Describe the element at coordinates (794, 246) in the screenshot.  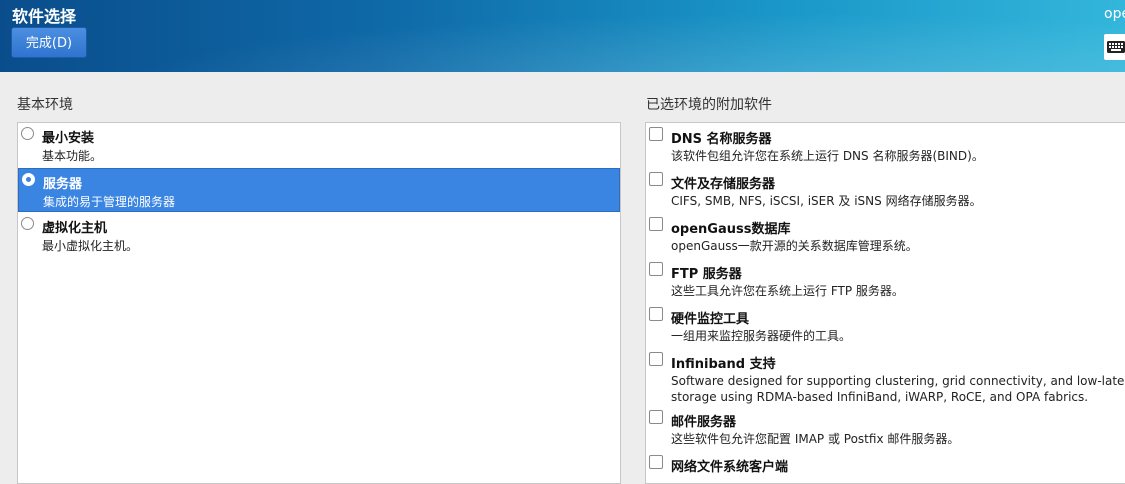
I see `addon-desc: openGauss一款开源的关系数据库管理系统。` at that location.